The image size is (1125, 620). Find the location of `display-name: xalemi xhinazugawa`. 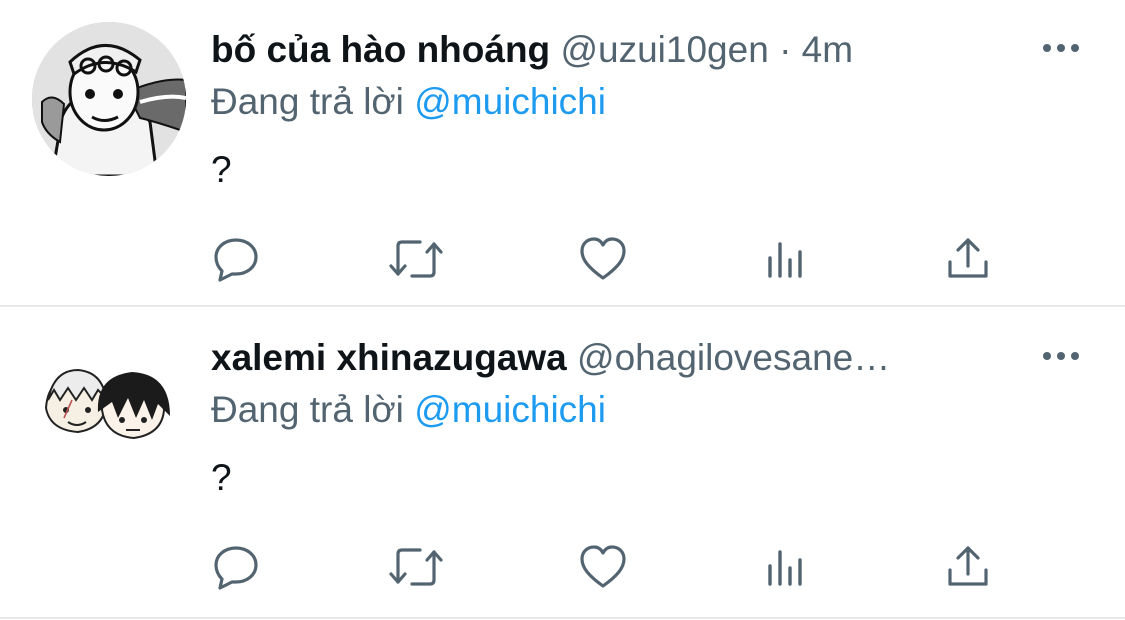

display-name: xalemi xhinazugawa is located at coordinates (389, 357).